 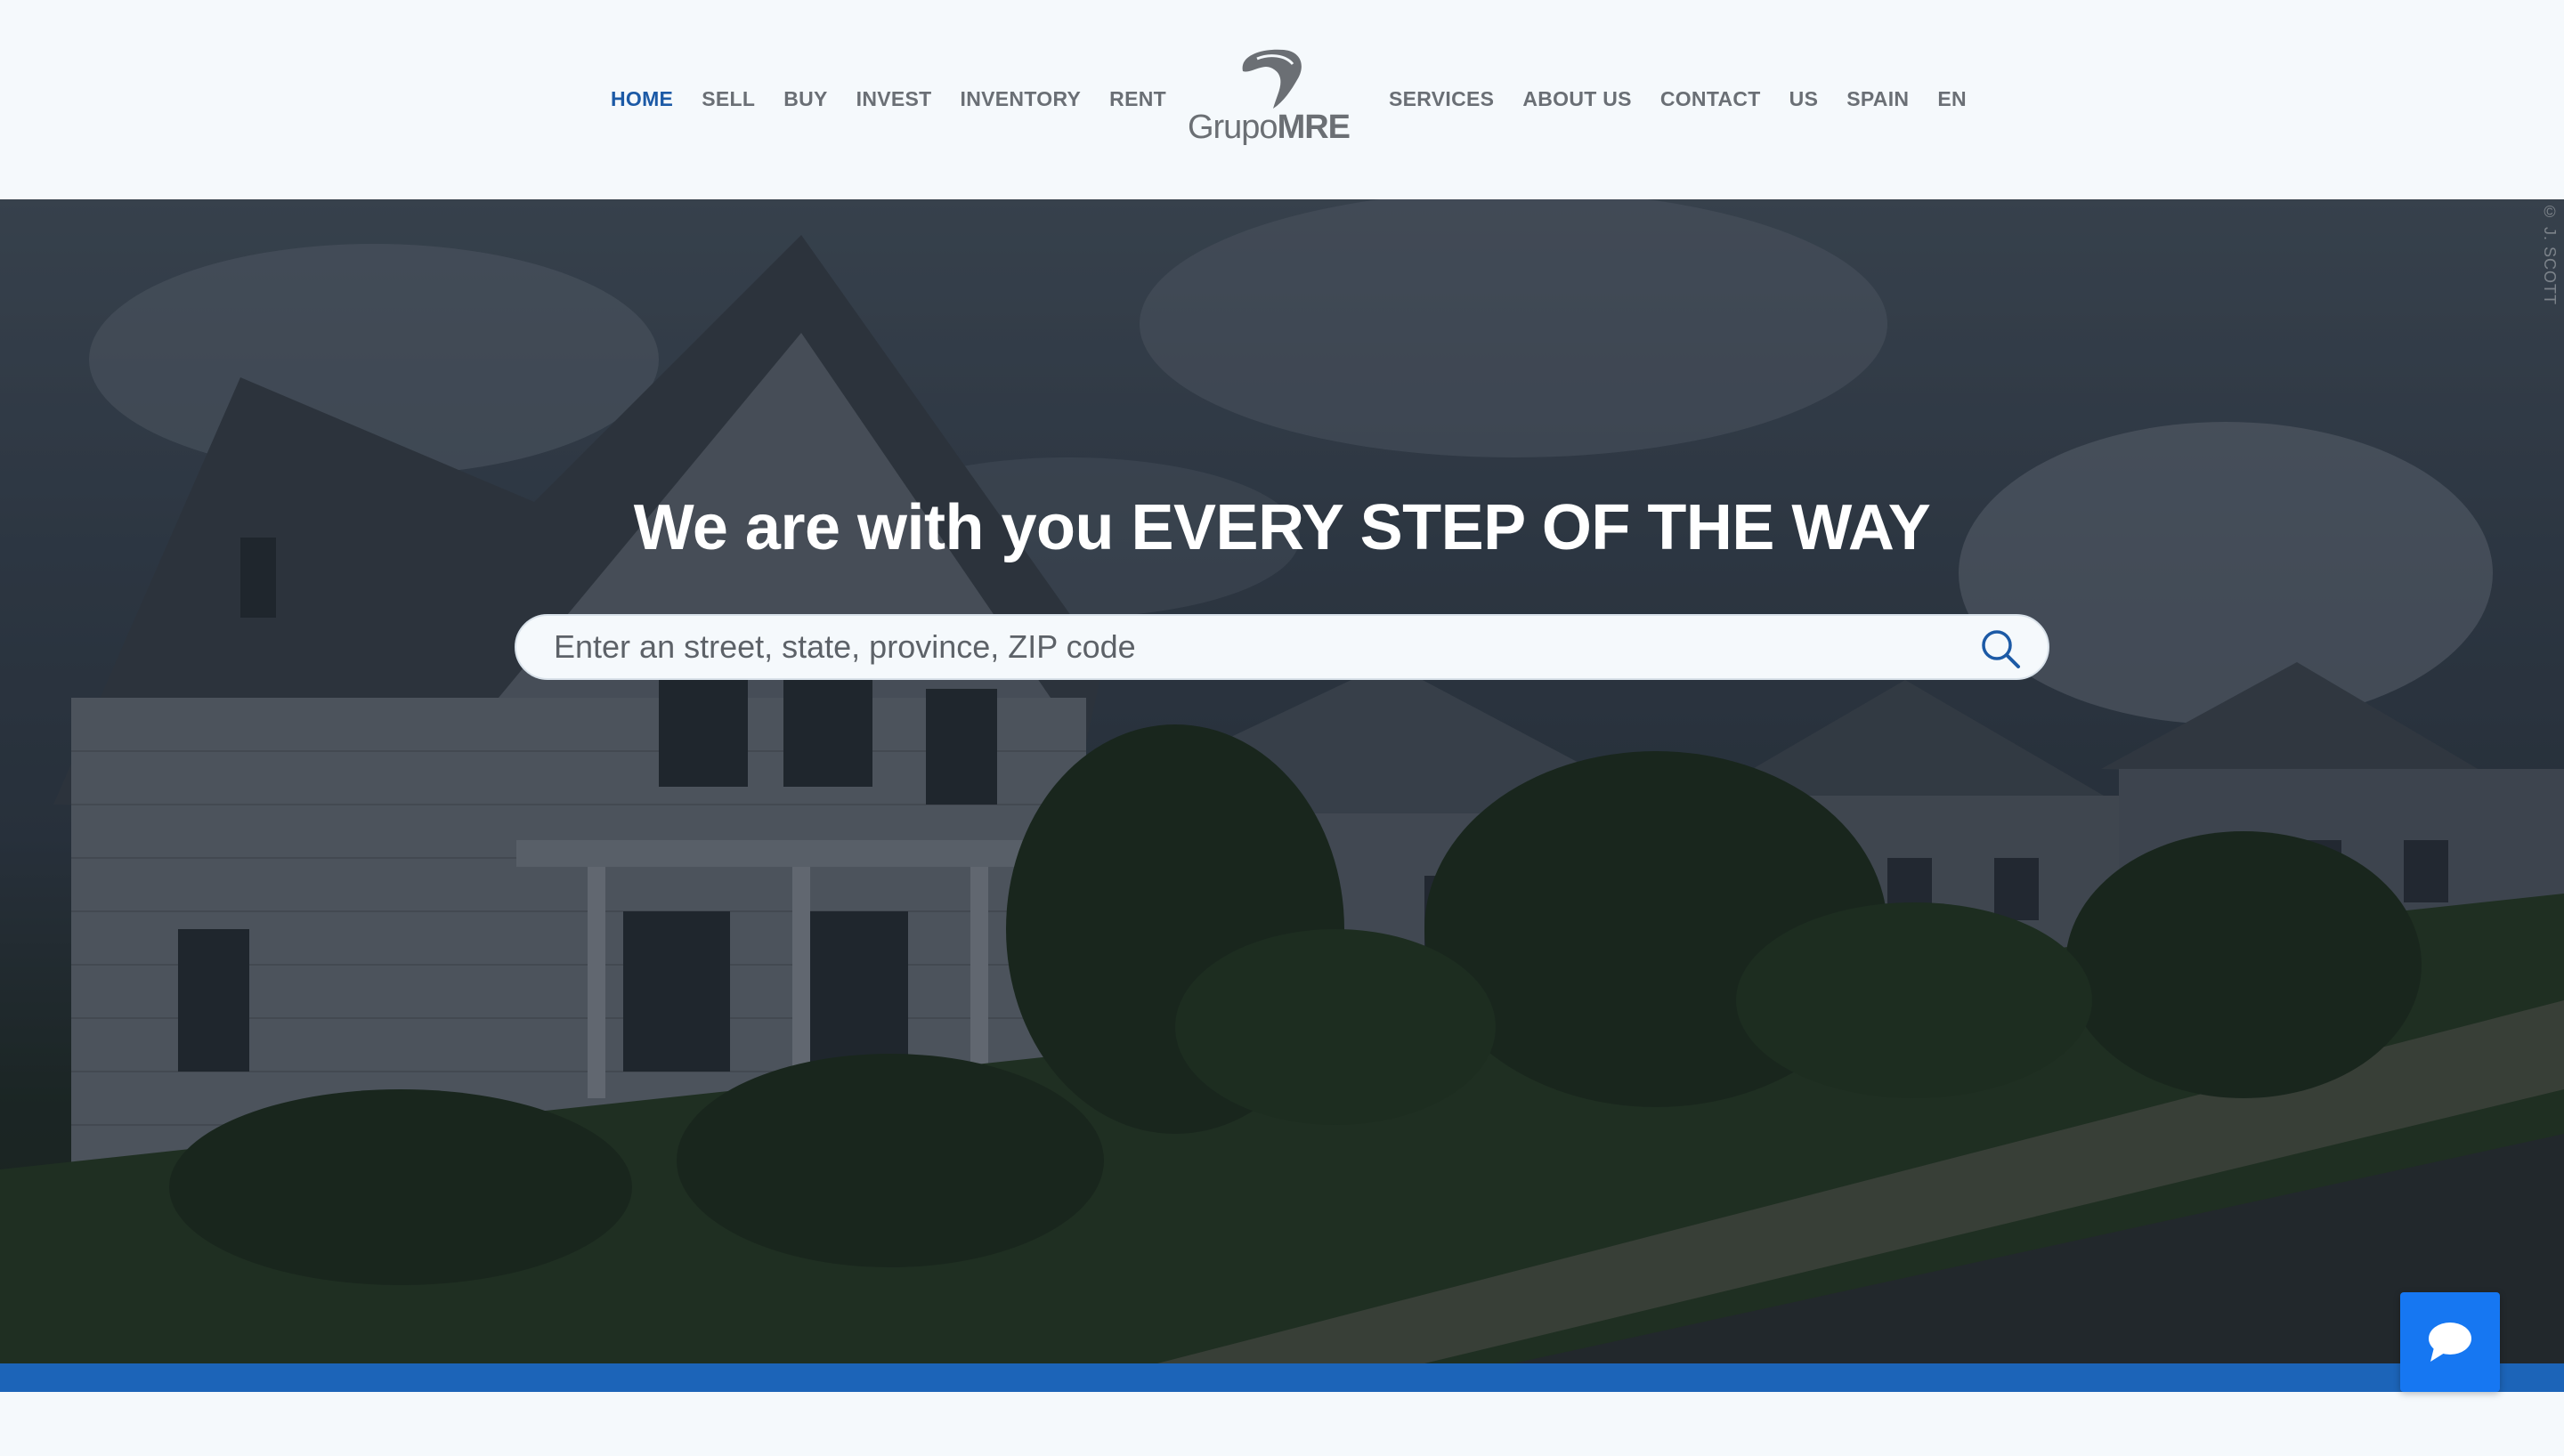 I want to click on search-icon, so click(x=2000, y=649).